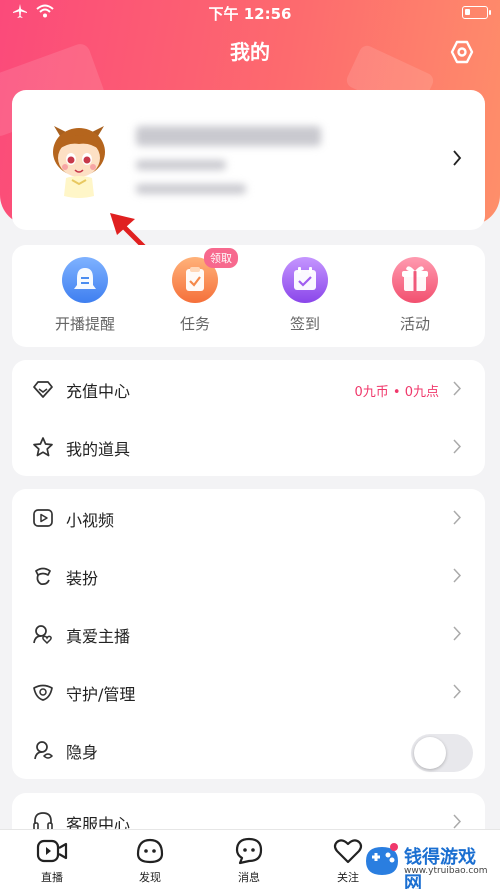 This screenshot has width=500, height=889. I want to click on menu-row-label: 守护/管理, so click(101, 694).